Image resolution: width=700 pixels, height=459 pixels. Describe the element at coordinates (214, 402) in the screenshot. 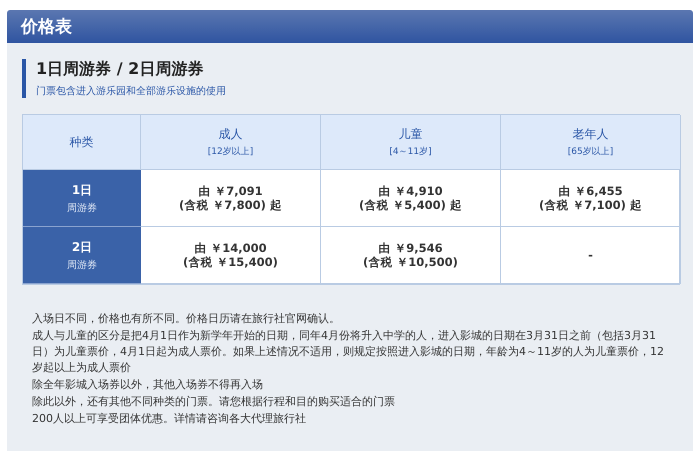

I see `note-text: 除此以外，还有其他不同种类的门票。请您根据行程和目的购买适合的门票` at that location.